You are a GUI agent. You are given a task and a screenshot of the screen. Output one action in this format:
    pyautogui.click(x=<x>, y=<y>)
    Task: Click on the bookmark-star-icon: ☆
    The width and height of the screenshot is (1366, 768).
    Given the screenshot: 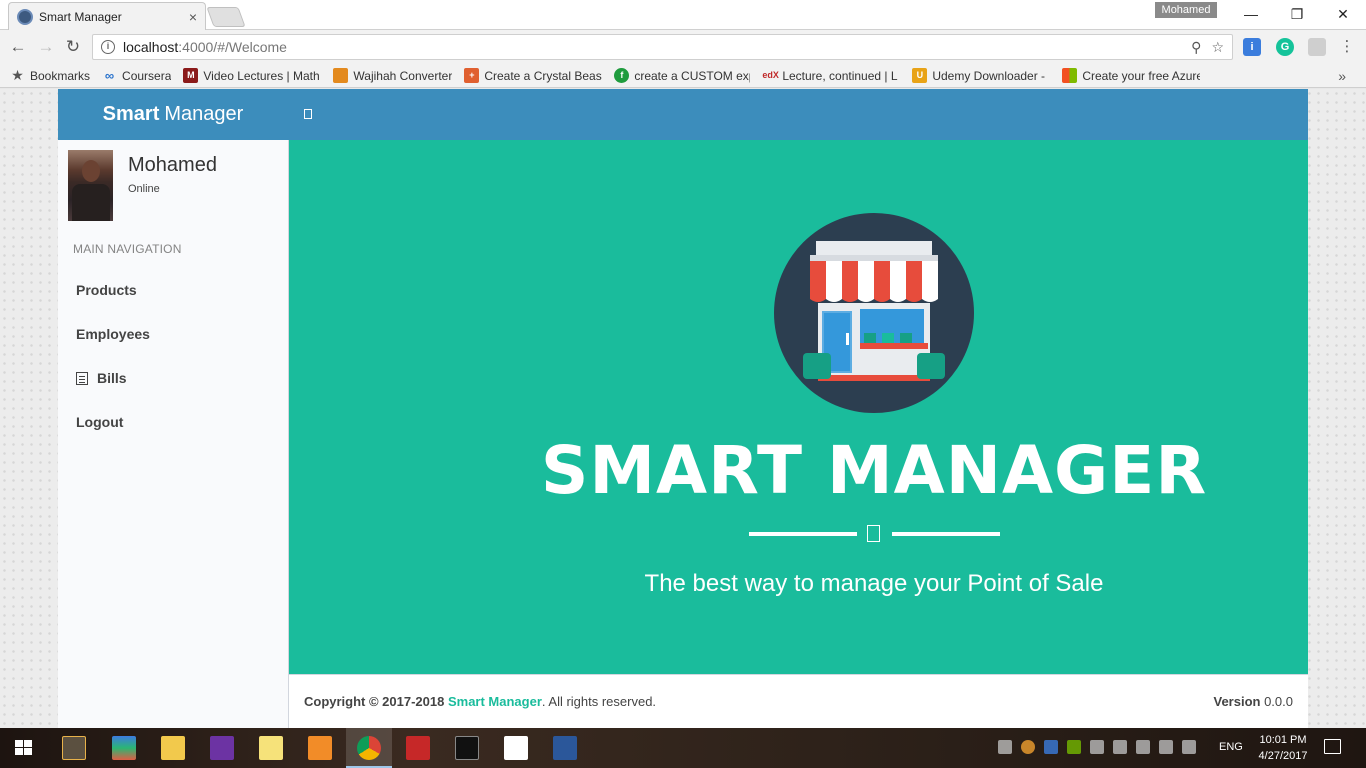 What is the action you would take?
    pyautogui.click(x=1217, y=47)
    